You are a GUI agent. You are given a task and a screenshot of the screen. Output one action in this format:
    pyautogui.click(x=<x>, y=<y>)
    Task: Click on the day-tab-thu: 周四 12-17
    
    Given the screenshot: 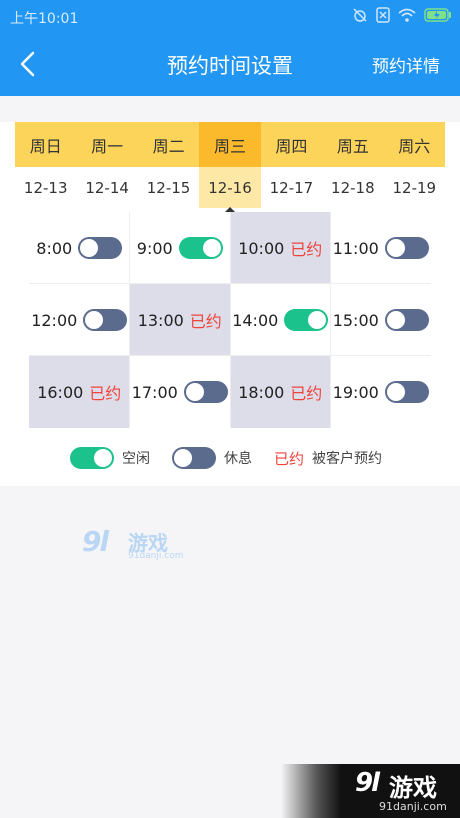 What is the action you would take?
    pyautogui.click(x=291, y=165)
    